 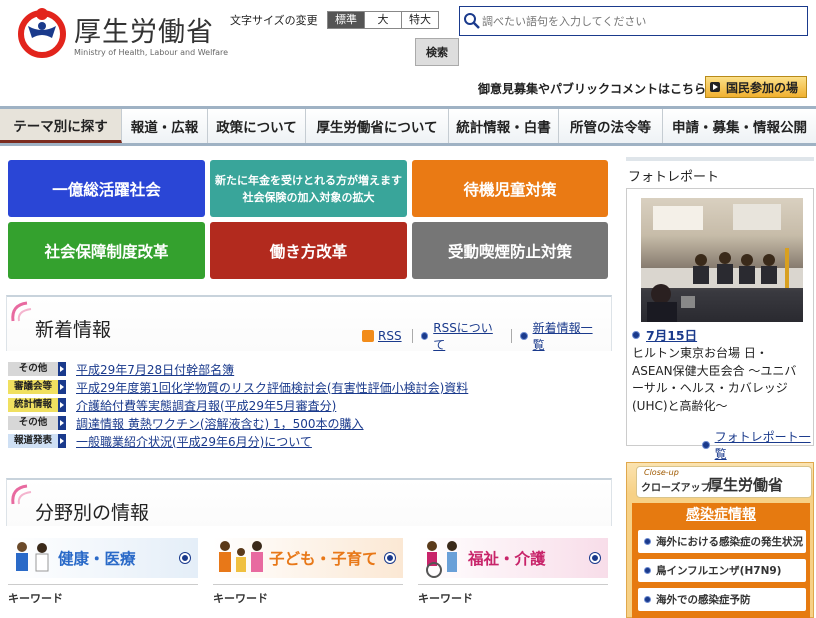 I want to click on rss-about-link: RSSについて, so click(x=460, y=336).